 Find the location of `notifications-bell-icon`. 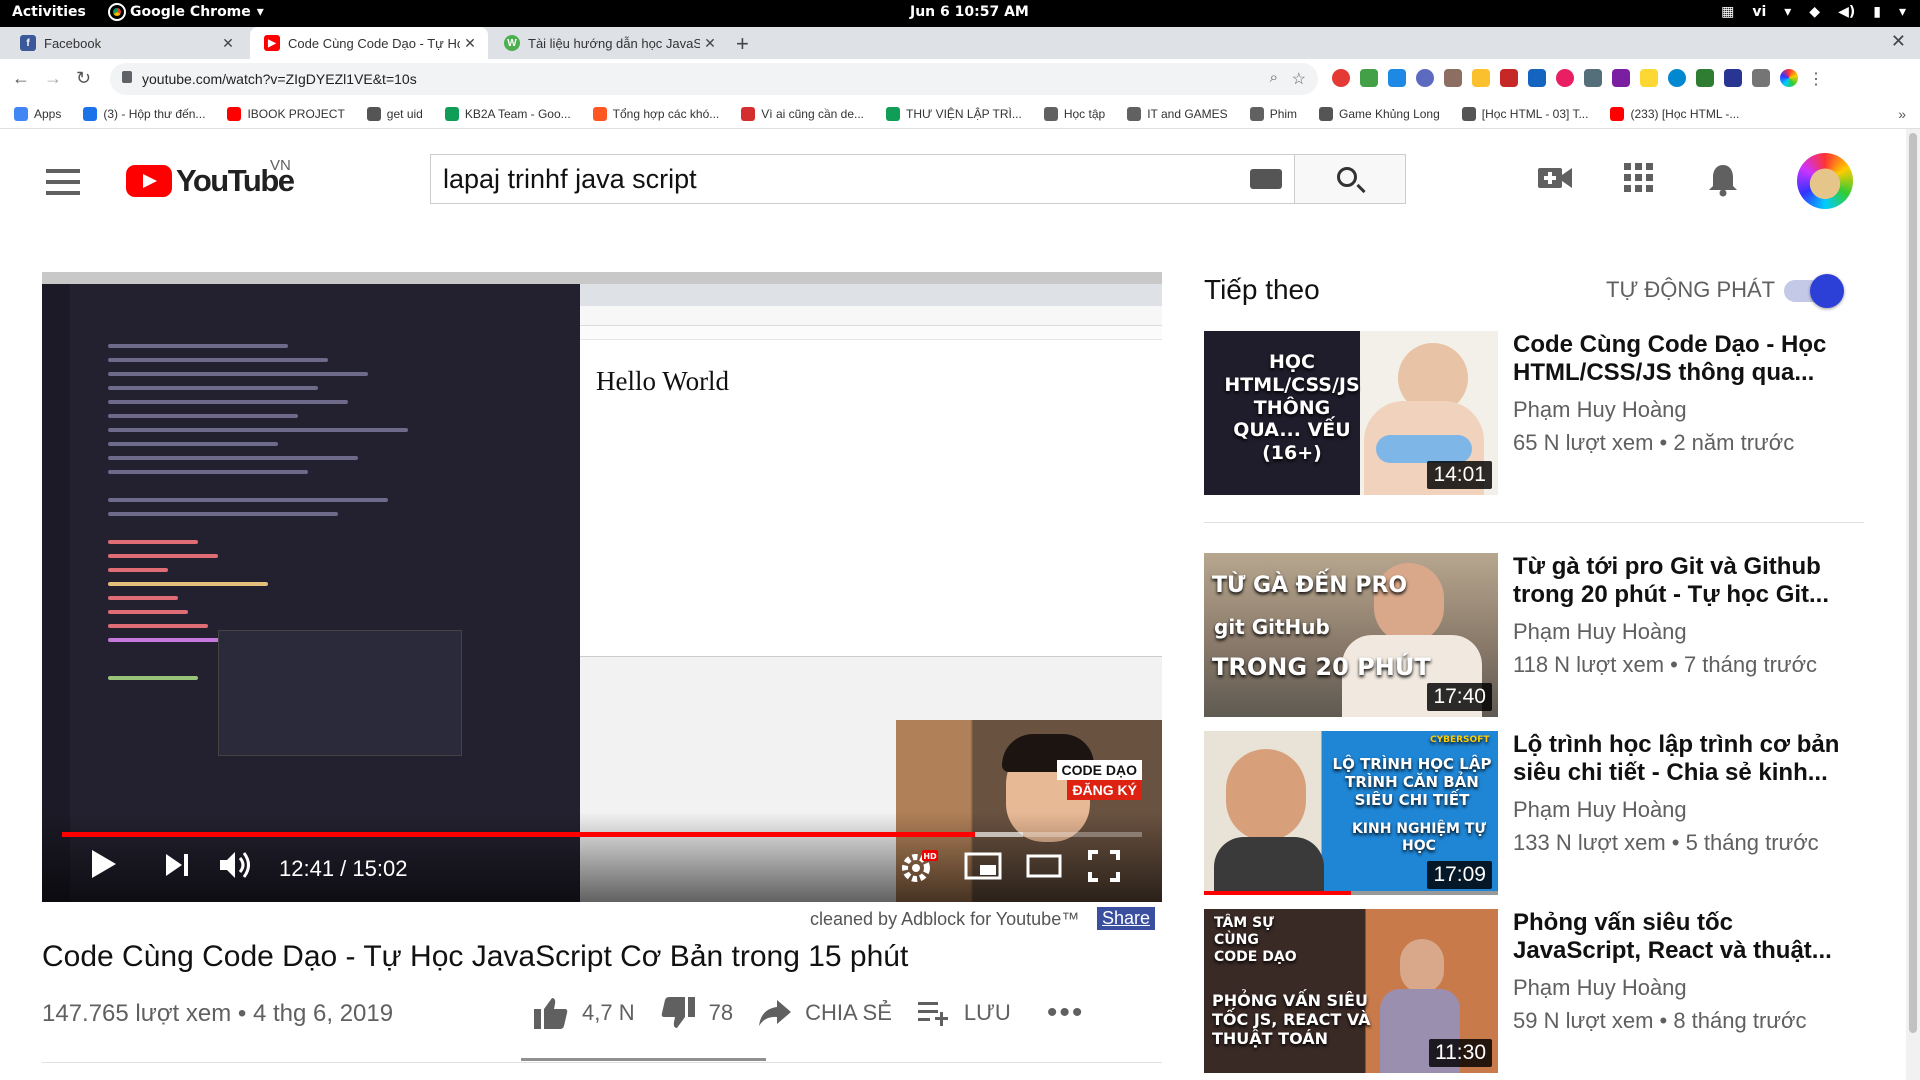

notifications-bell-icon is located at coordinates (1723, 180).